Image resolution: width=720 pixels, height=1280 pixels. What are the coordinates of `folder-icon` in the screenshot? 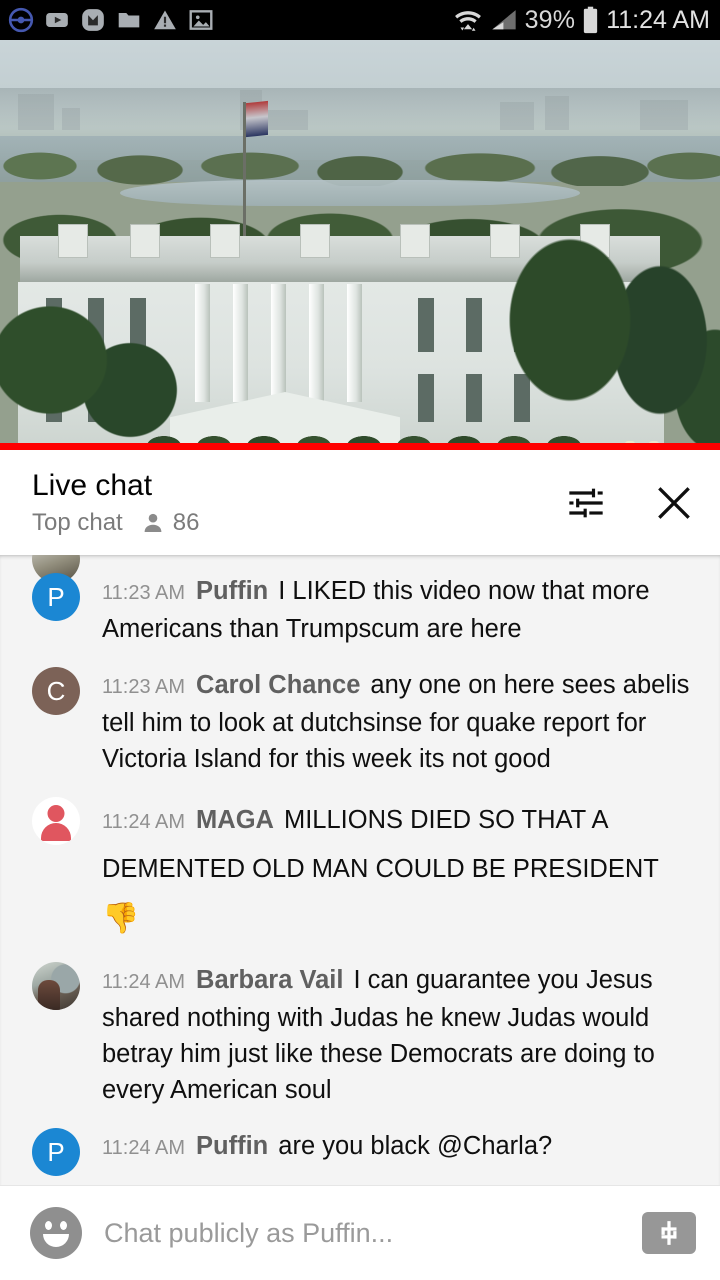 It's located at (129, 20).